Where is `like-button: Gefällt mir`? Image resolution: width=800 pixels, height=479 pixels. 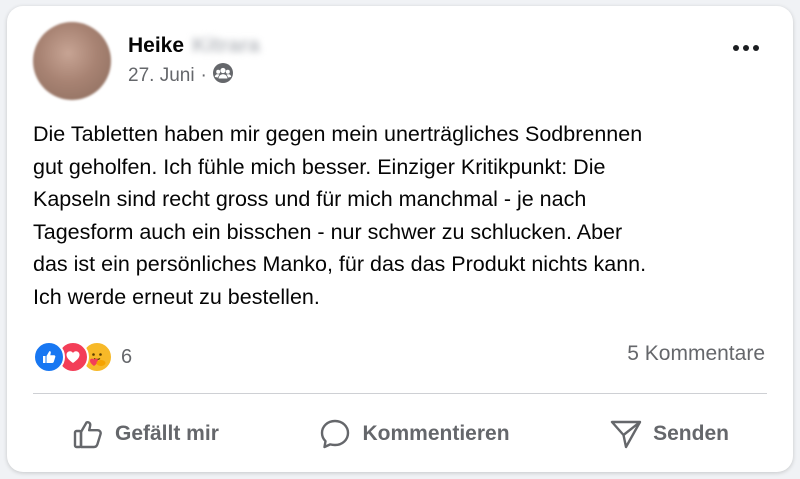 like-button: Gefällt mir is located at coordinates (145, 434).